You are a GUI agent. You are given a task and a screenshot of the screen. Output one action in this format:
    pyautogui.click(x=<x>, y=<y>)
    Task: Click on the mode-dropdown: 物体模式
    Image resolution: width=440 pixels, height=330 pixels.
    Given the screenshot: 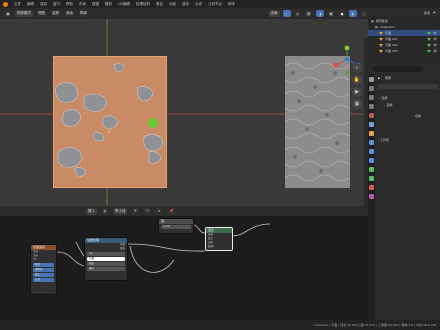 What is the action you would take?
    pyautogui.click(x=24, y=13)
    